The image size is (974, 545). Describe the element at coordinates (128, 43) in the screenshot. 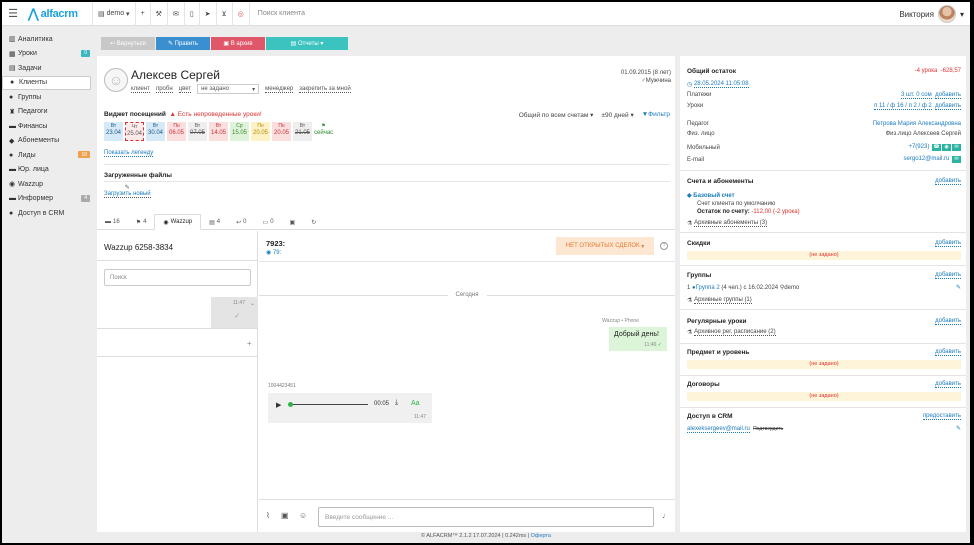

I see `return-button: ↩ Вернуться` at that location.